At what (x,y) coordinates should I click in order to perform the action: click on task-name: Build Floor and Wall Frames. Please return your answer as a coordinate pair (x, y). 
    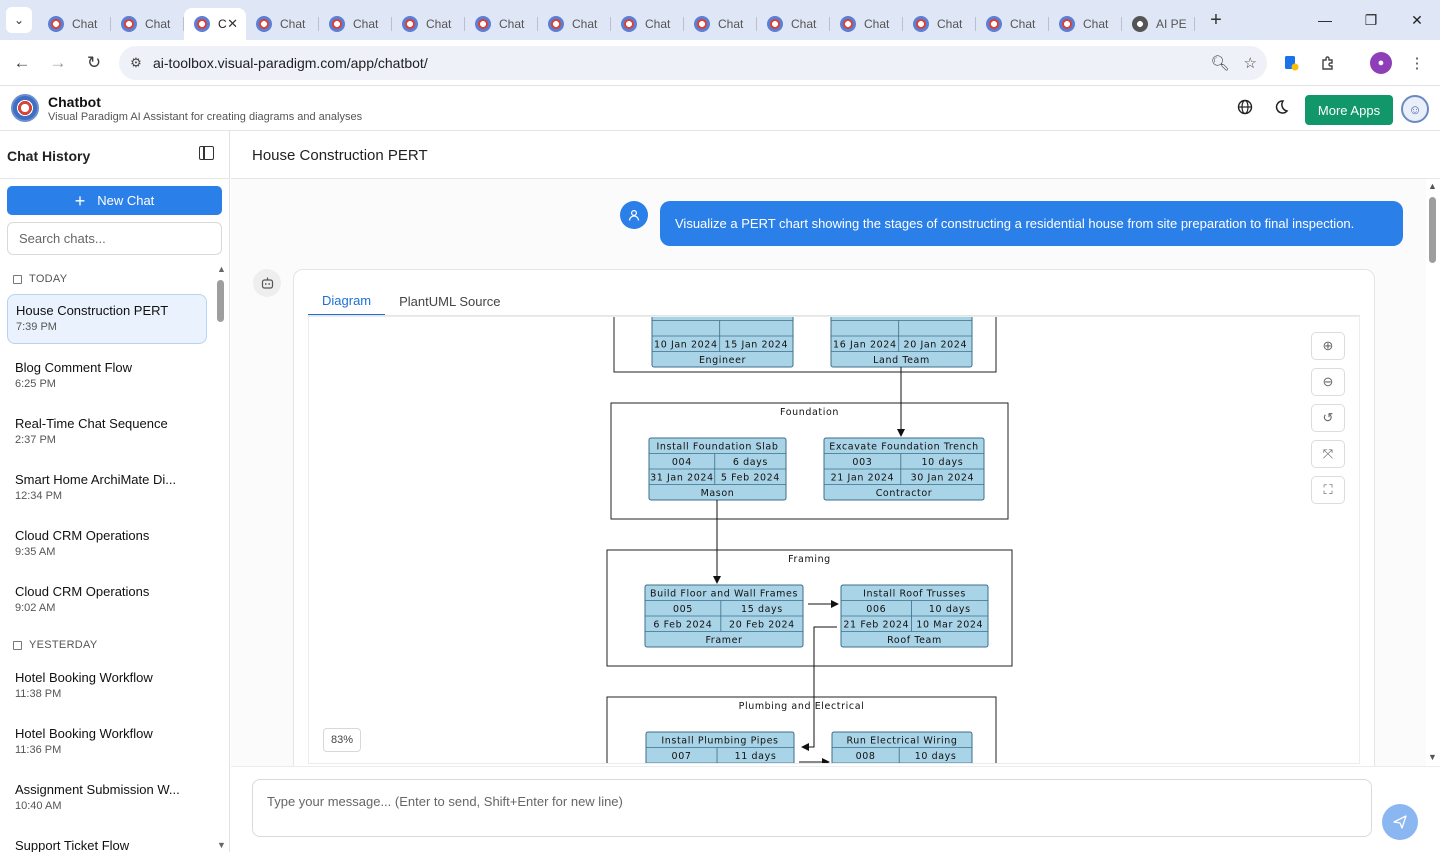
    Looking at the image, I should click on (724, 594).